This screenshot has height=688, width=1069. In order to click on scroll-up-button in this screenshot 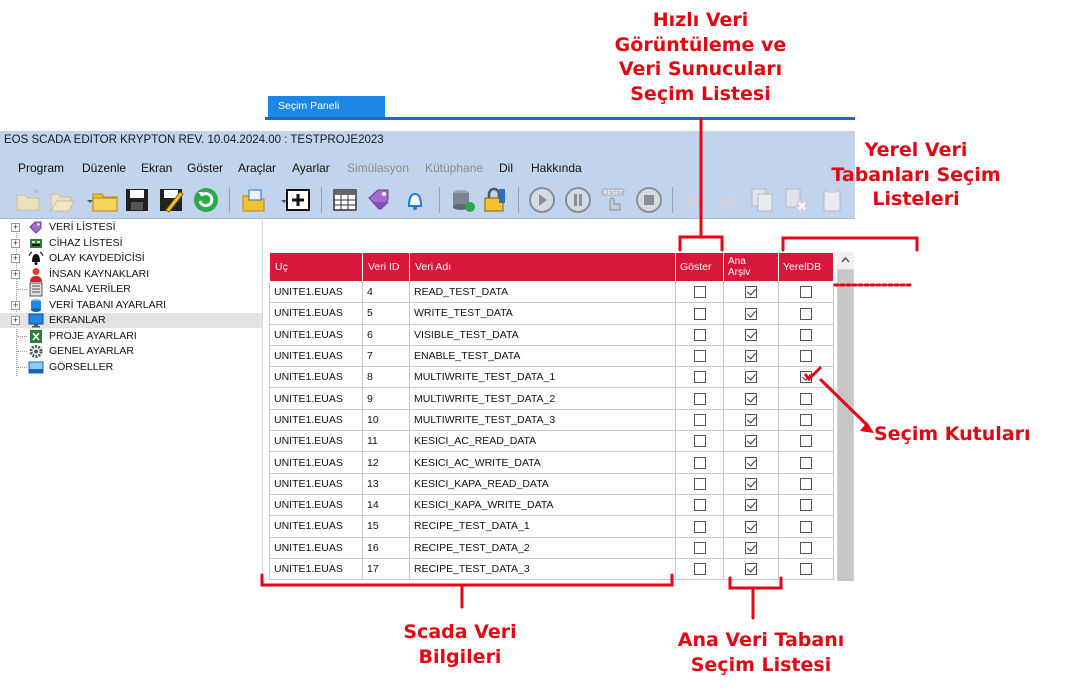, I will do `click(845, 260)`.